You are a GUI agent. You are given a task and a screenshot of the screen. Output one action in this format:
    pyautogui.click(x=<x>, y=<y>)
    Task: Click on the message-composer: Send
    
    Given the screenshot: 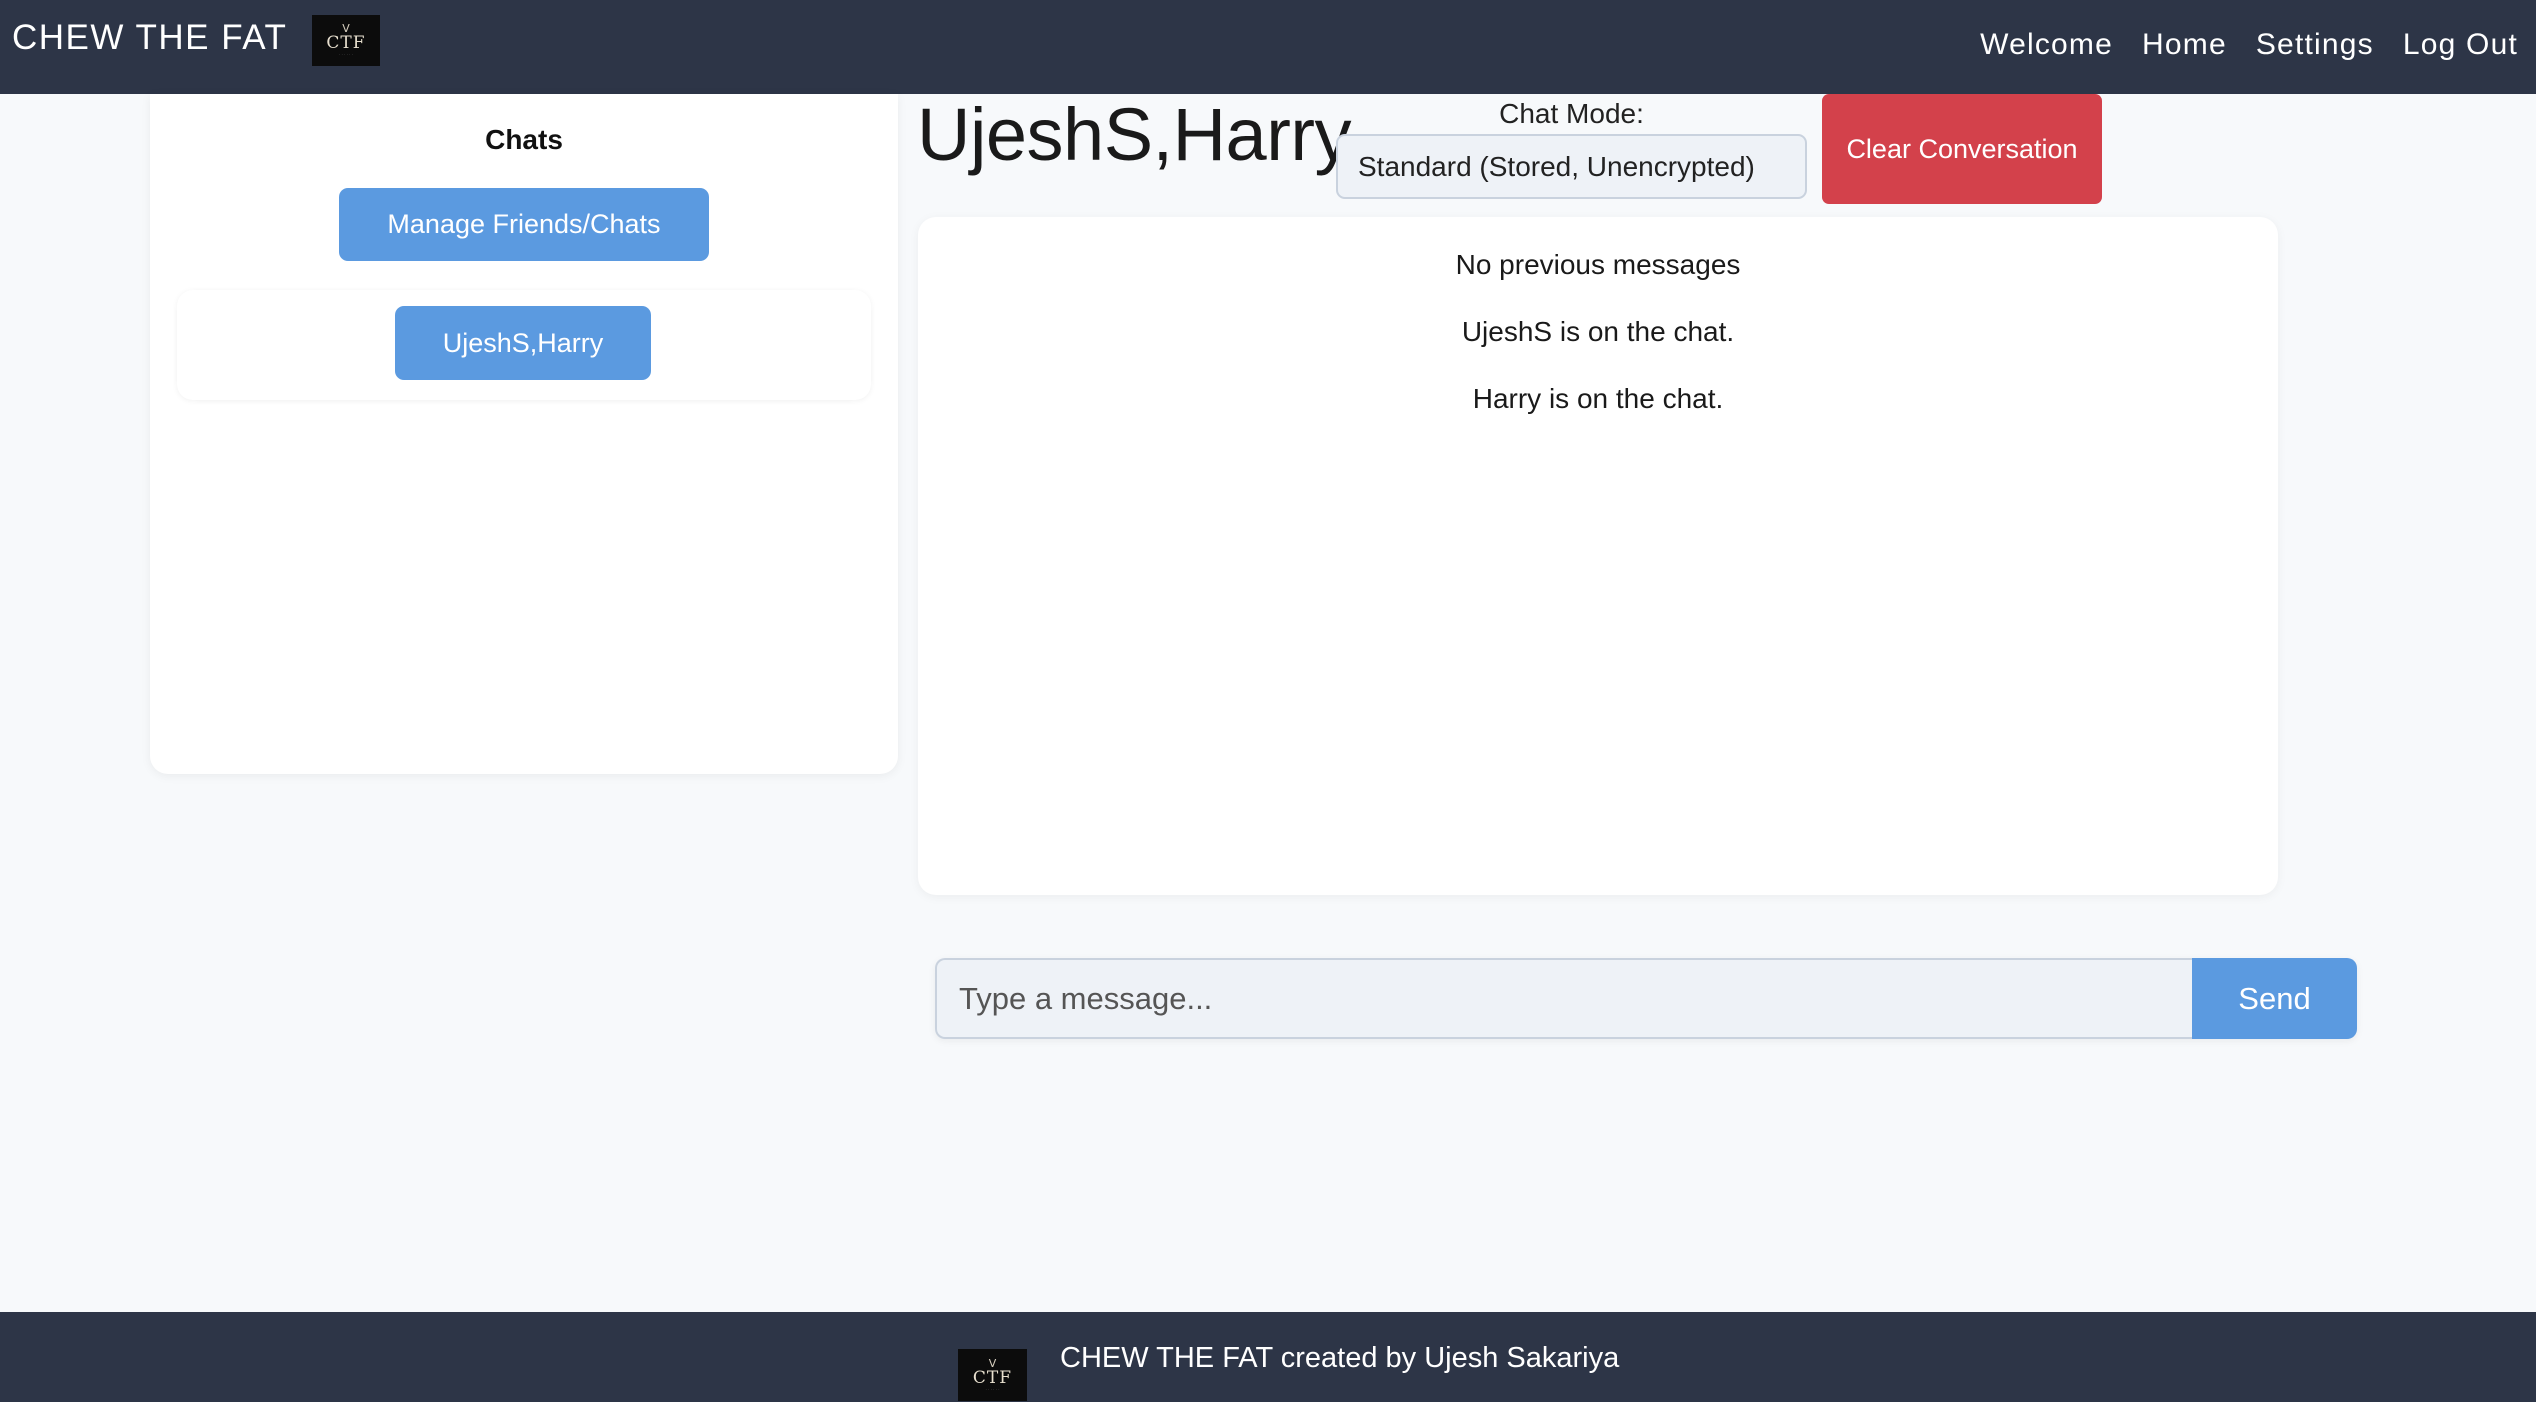 What is the action you would take?
    pyautogui.click(x=1646, y=998)
    